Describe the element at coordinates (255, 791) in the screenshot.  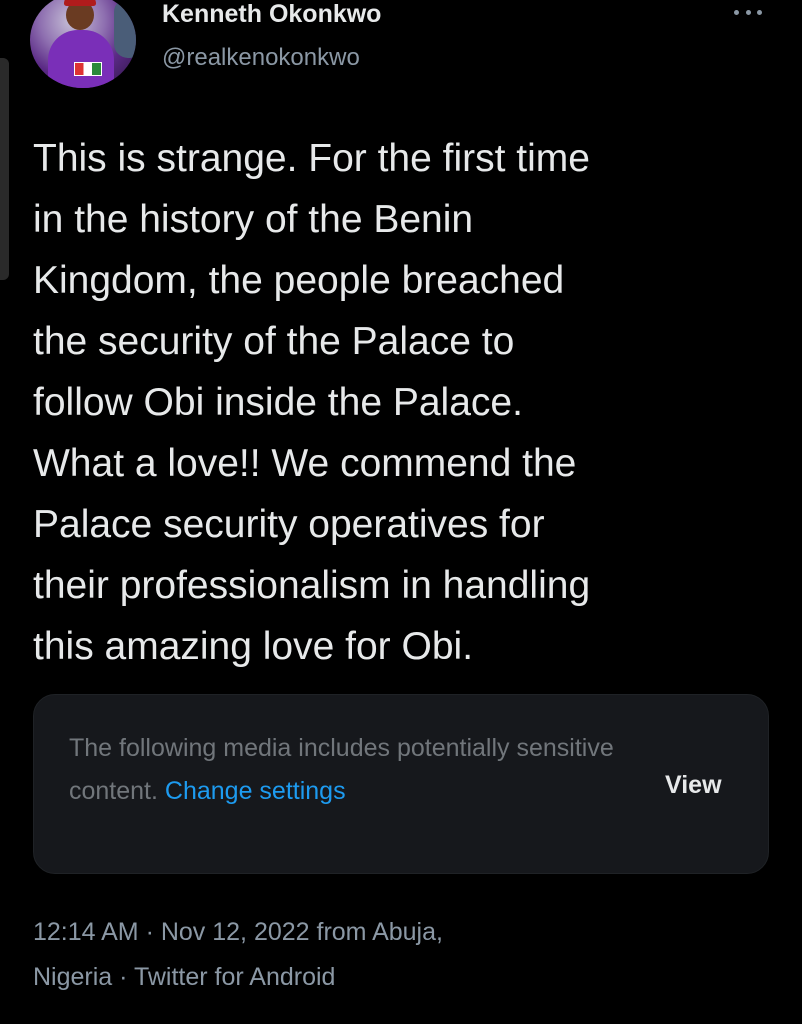
I see `change-settings-link: Change settings` at that location.